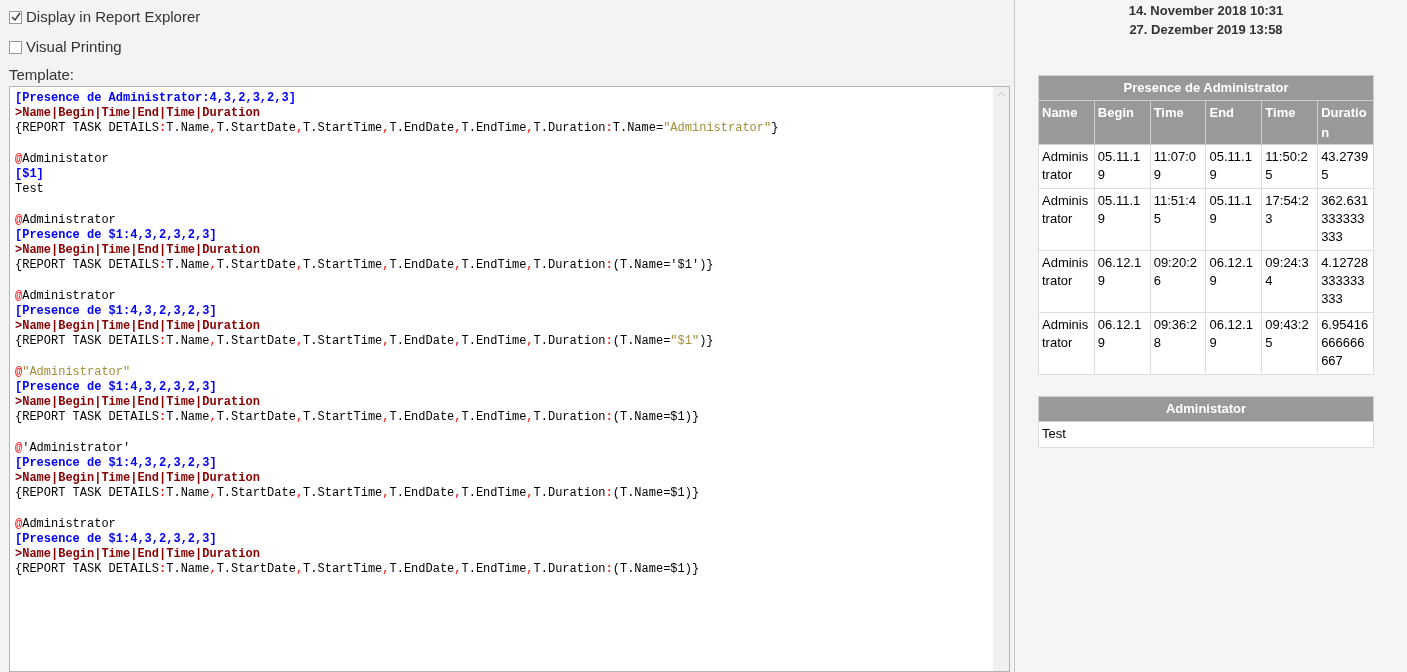 The image size is (1407, 672). I want to click on date-text: 14. November 2018 10:31, so click(1206, 11).